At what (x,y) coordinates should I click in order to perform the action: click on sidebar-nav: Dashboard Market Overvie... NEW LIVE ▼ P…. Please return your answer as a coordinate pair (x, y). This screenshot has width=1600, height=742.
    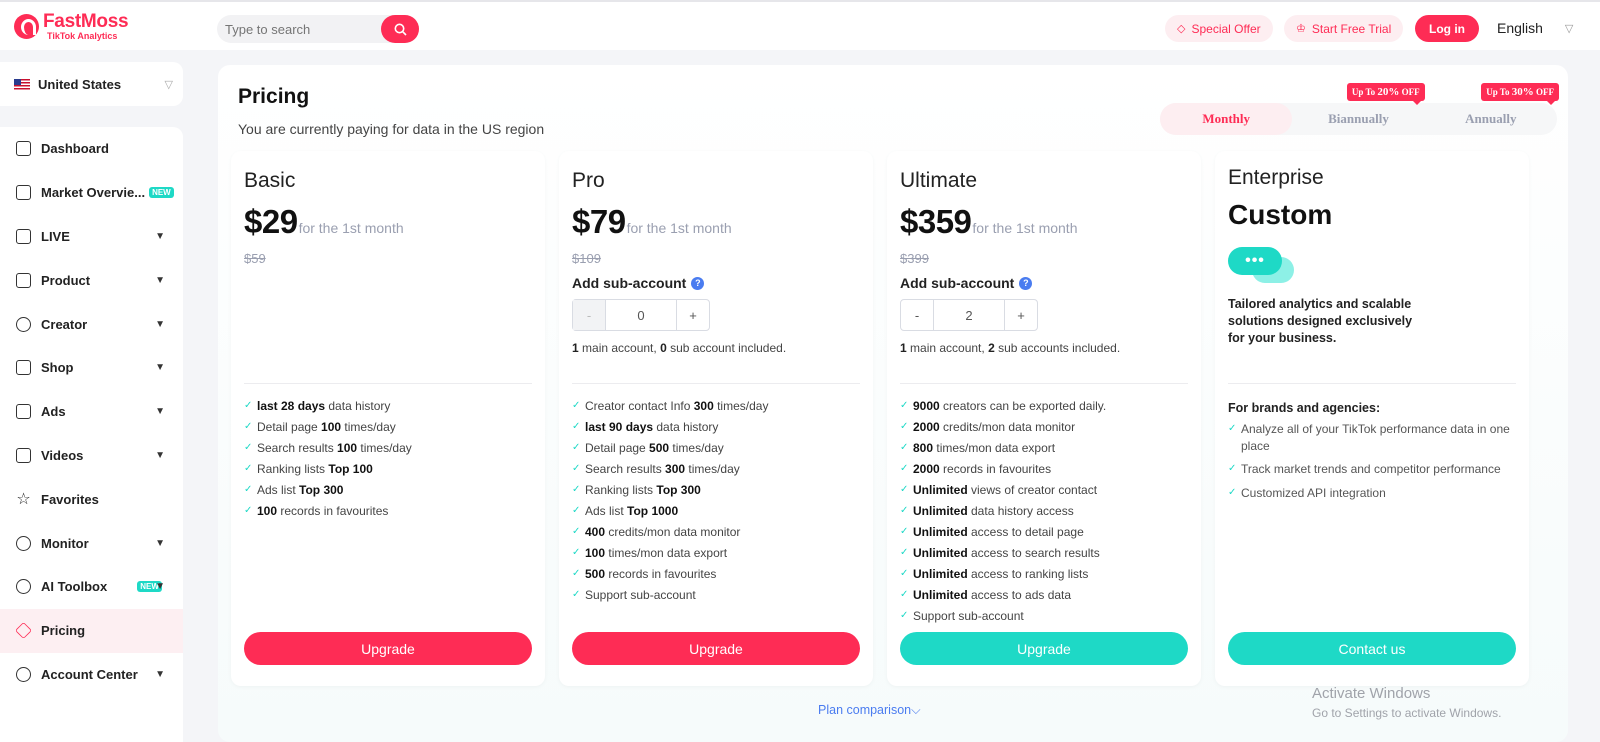
    Looking at the image, I should click on (91, 434).